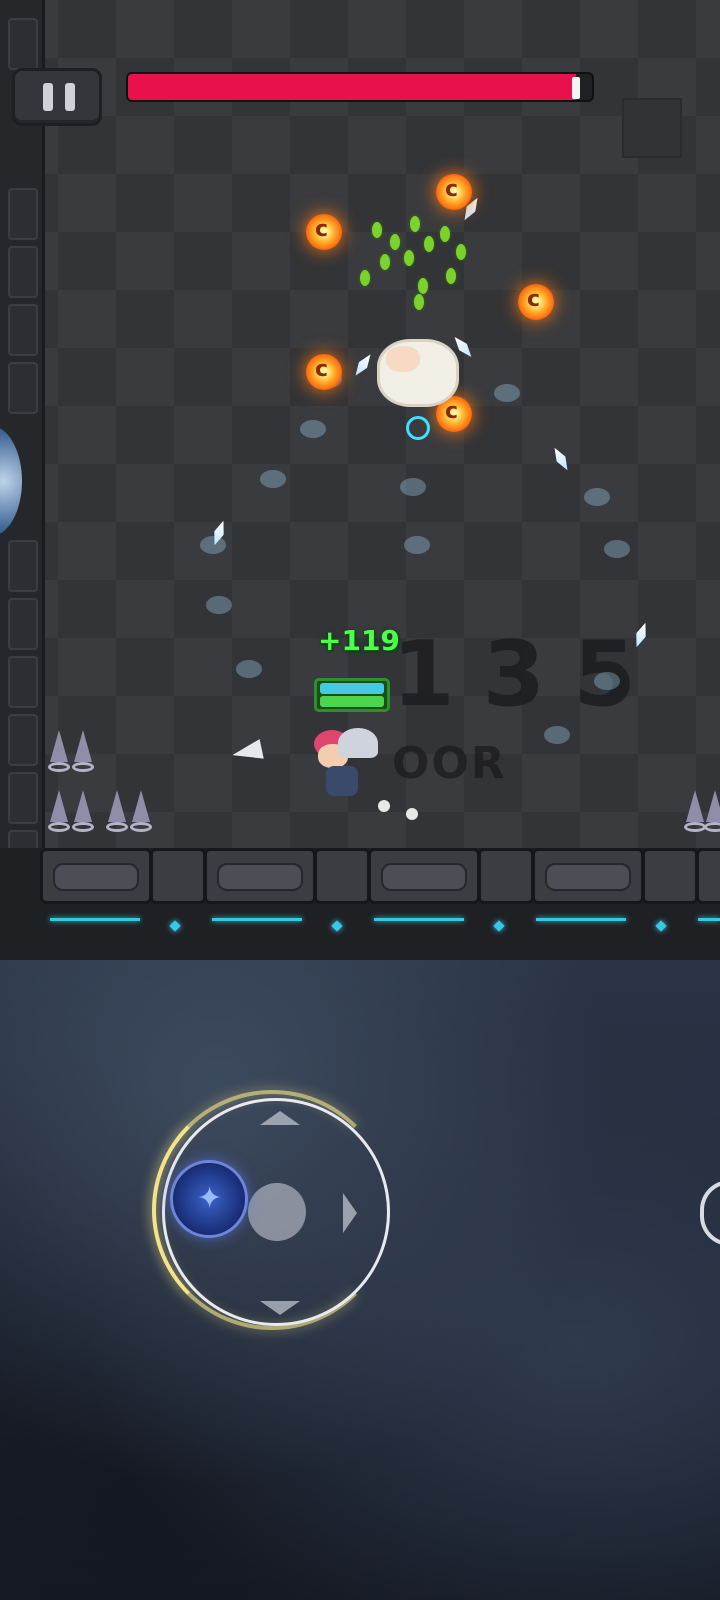  What do you see at coordinates (352, 701) in the screenshot?
I see `player-hp-strip` at bounding box center [352, 701].